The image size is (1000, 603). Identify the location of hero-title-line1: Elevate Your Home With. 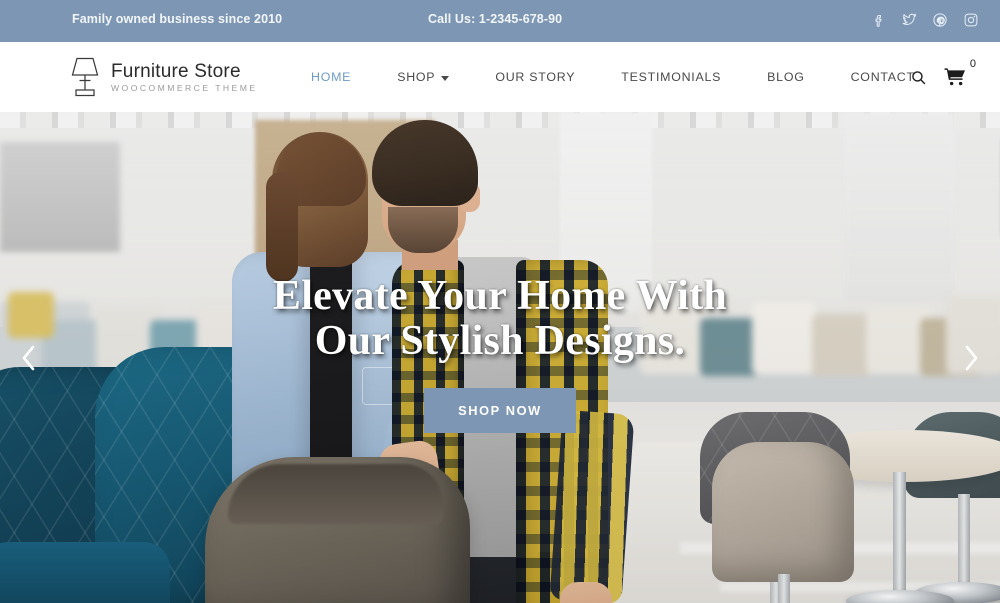
(500, 295).